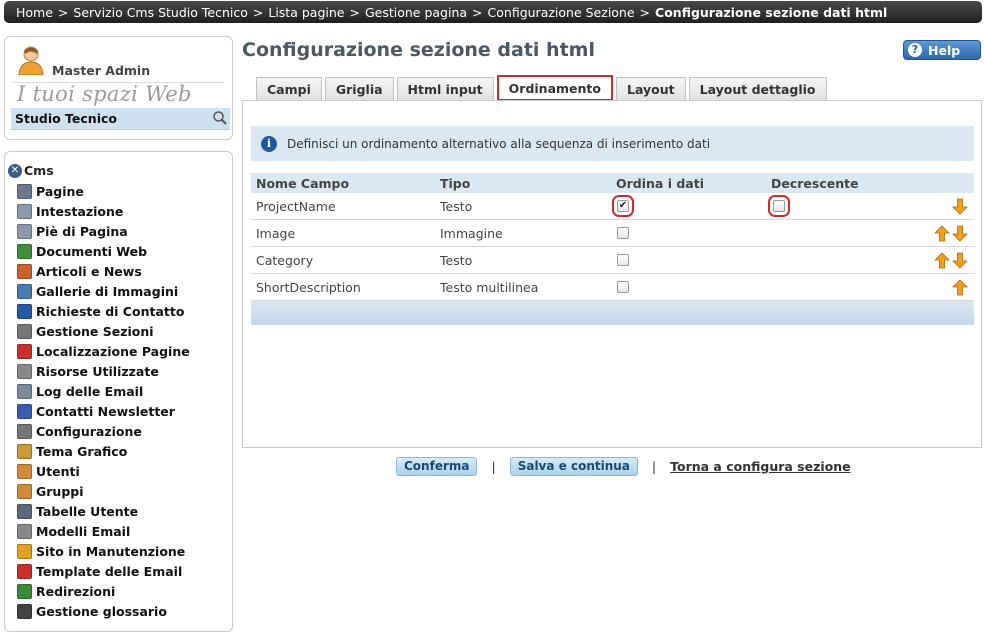  I want to click on header-tipo: Tipo, so click(455, 183).